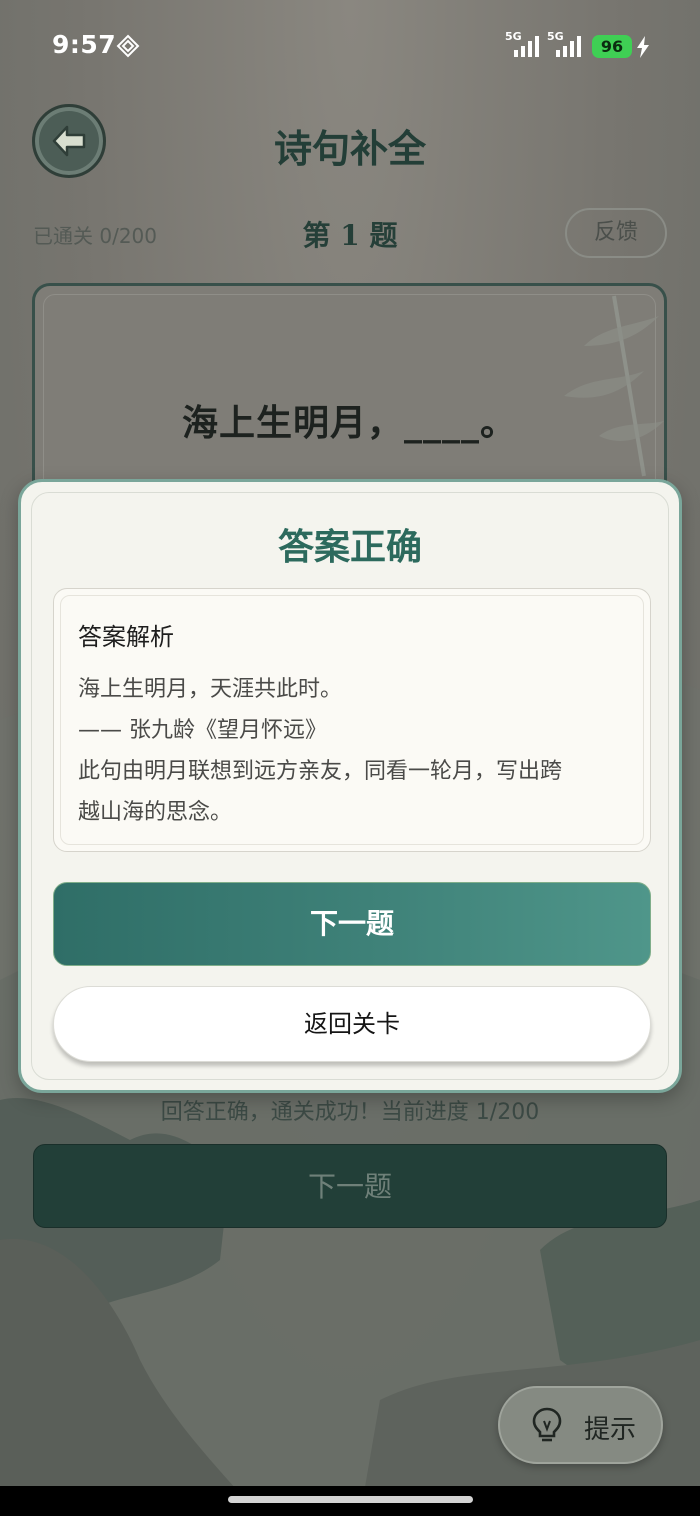 The height and width of the screenshot is (1516, 700). What do you see at coordinates (350, 46) in the screenshot?
I see `status-bar: 9:57 5G 5G 96` at bounding box center [350, 46].